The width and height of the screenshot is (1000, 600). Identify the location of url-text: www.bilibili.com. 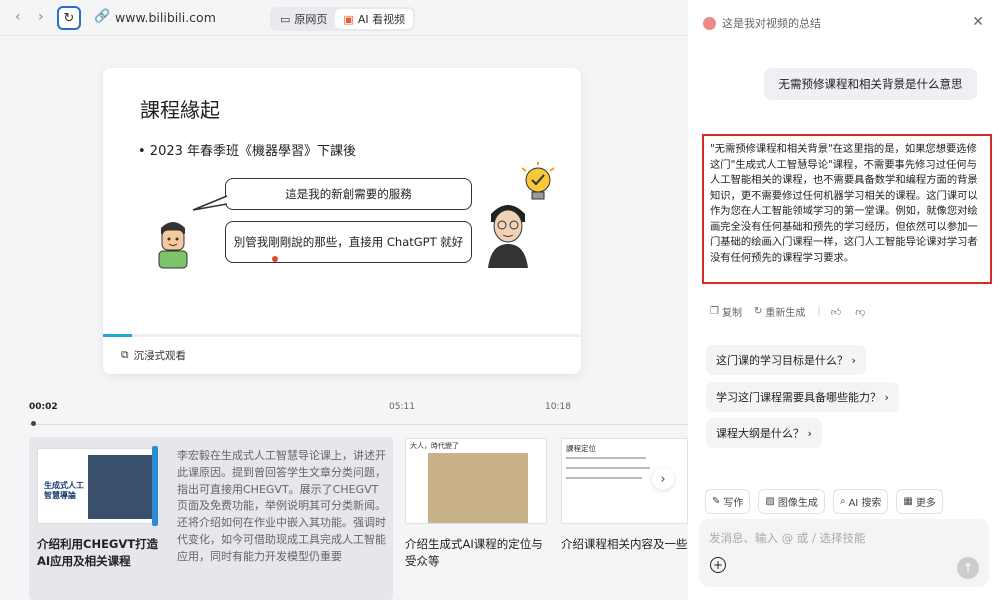
(165, 17).